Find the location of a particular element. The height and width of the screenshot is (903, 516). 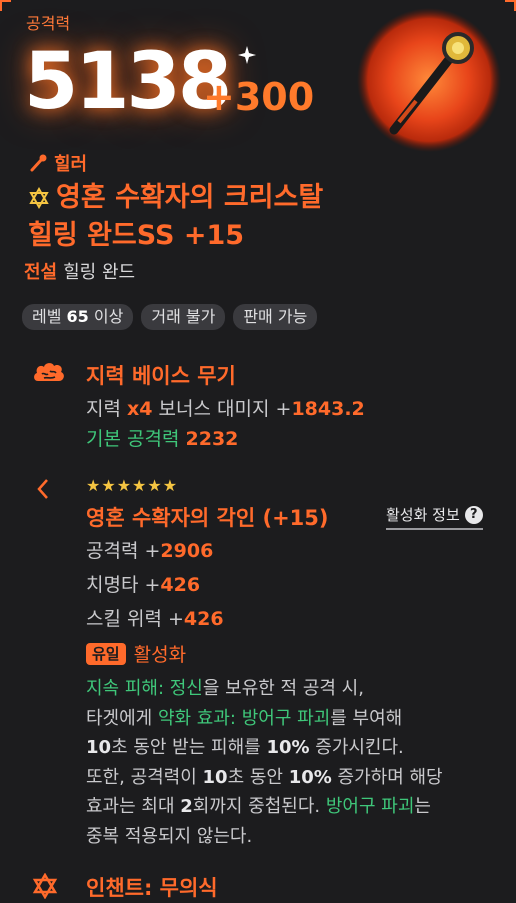

desc-text: 를 부여해 is located at coordinates (366, 718).